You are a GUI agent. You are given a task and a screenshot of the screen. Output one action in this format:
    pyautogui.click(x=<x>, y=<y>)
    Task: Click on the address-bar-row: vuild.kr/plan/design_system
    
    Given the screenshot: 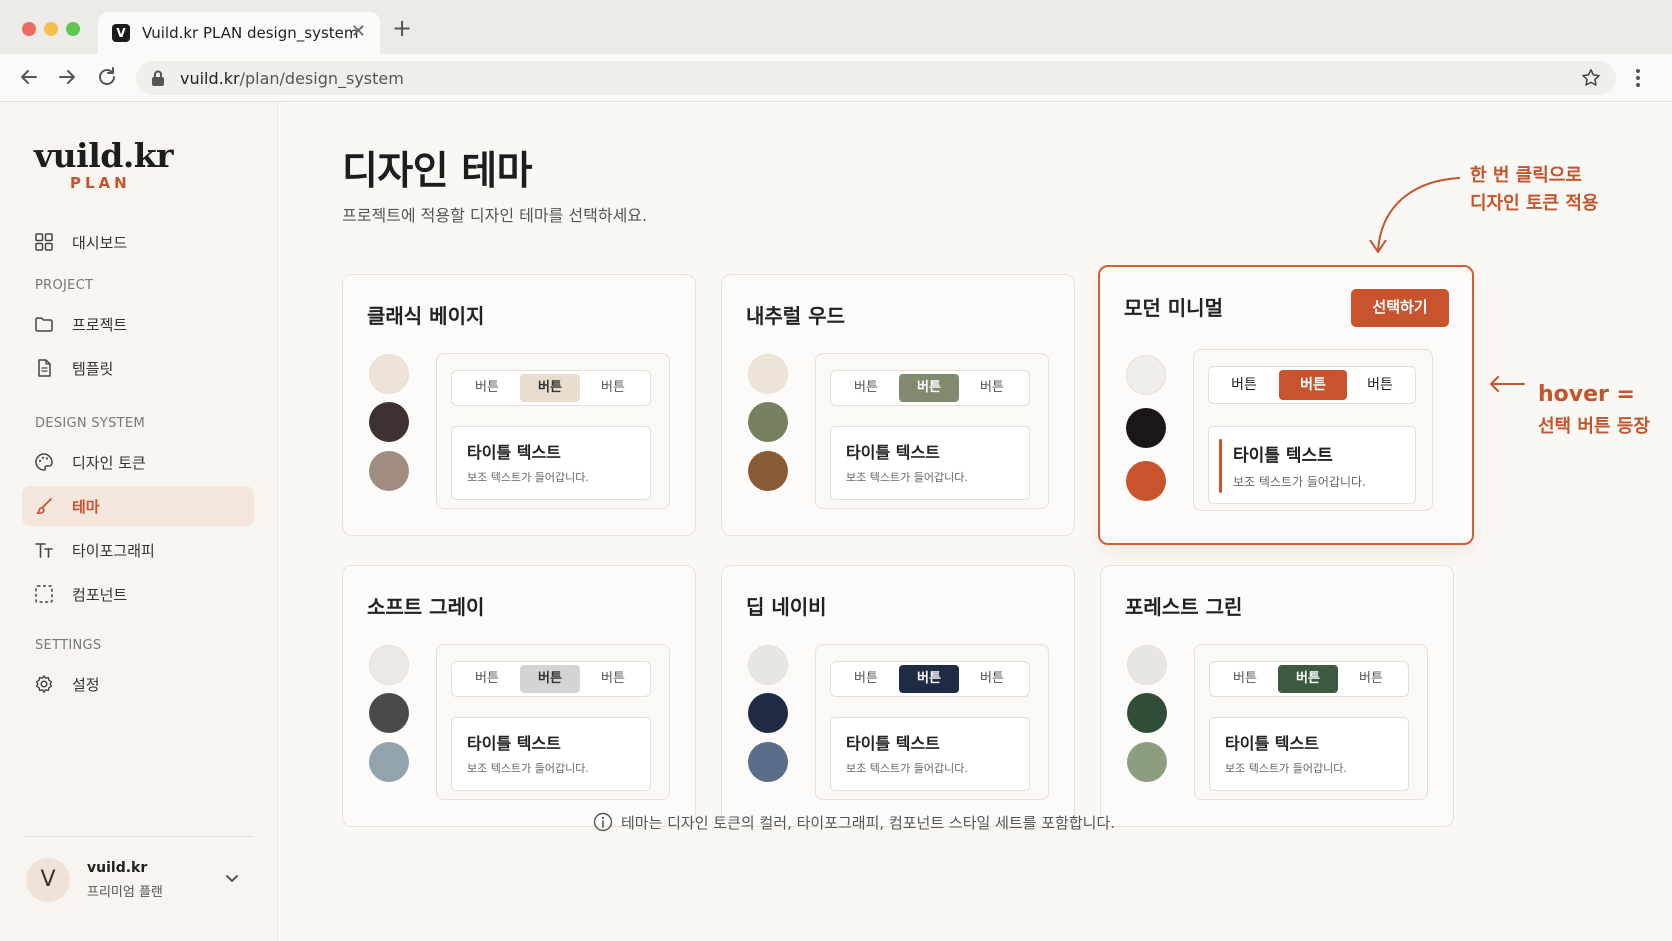 What is the action you would take?
    pyautogui.click(x=836, y=78)
    